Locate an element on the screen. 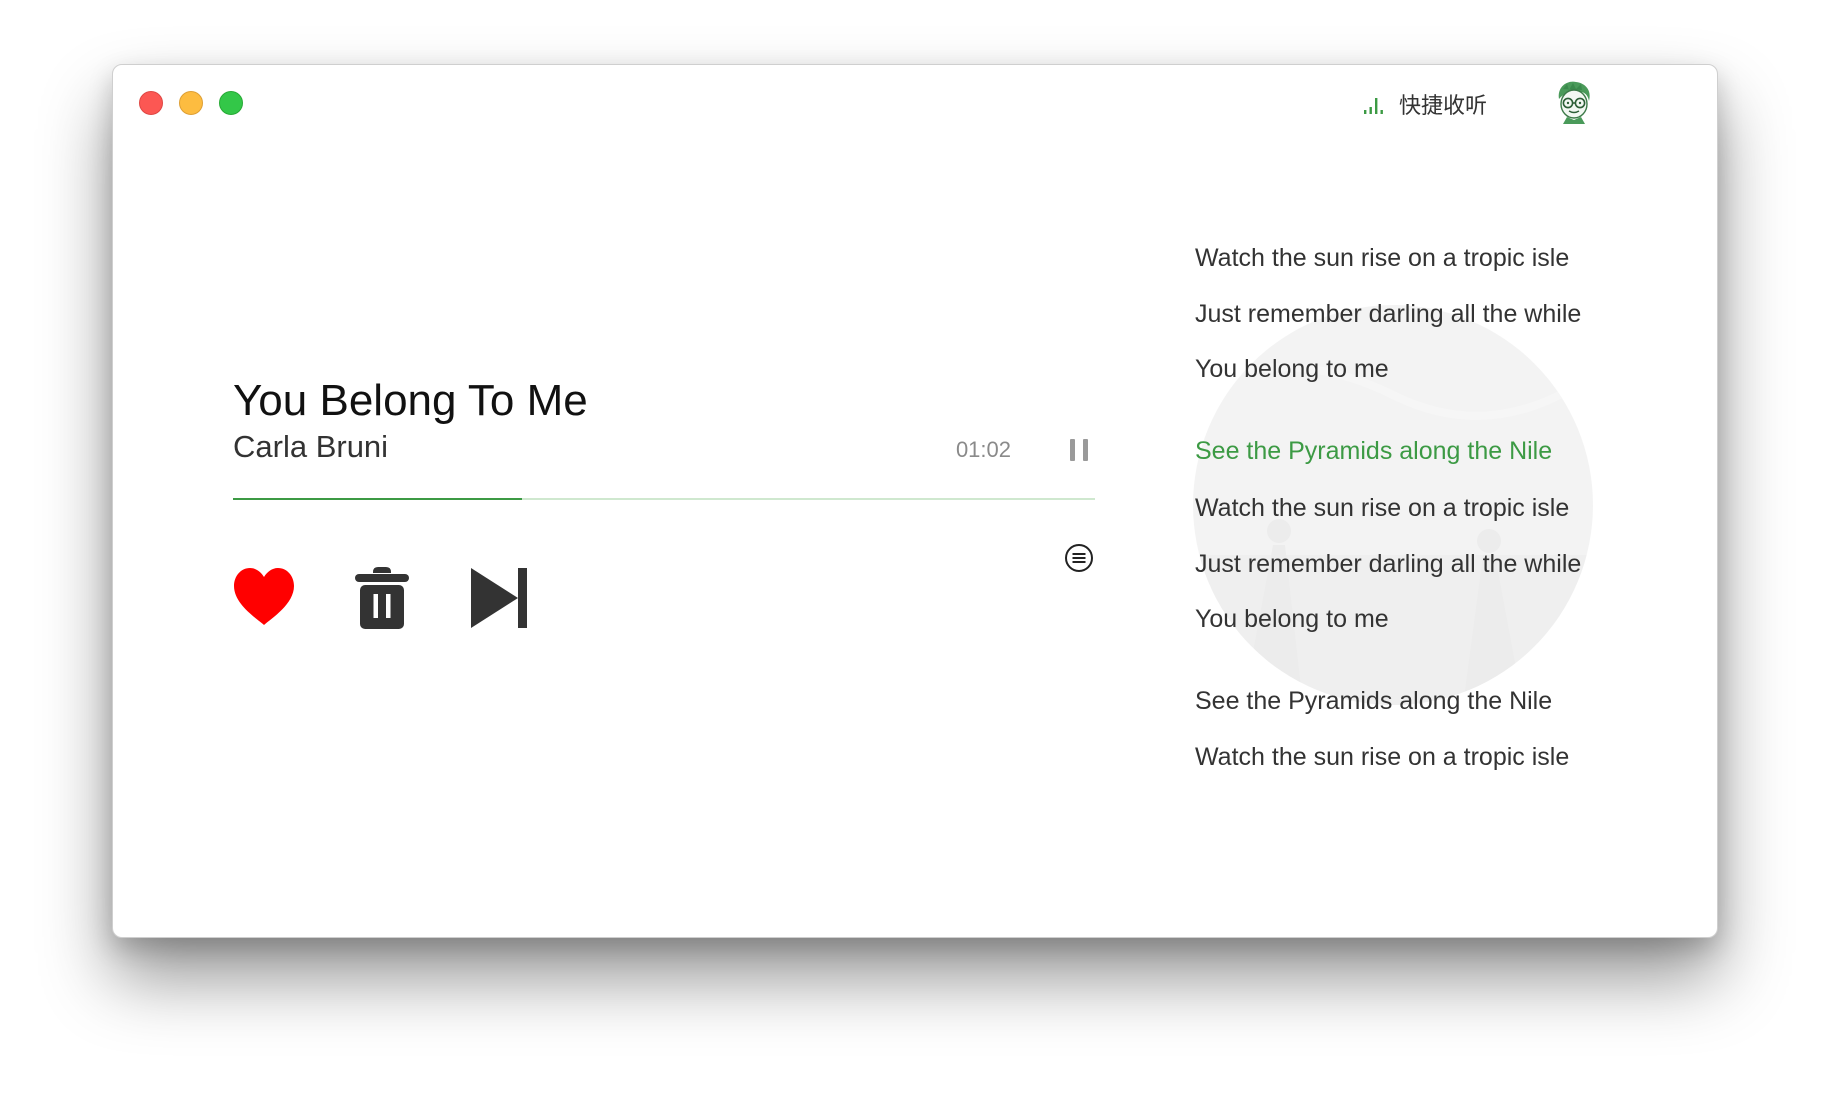 This screenshot has height=1094, width=1824. progress-bar is located at coordinates (664, 499).